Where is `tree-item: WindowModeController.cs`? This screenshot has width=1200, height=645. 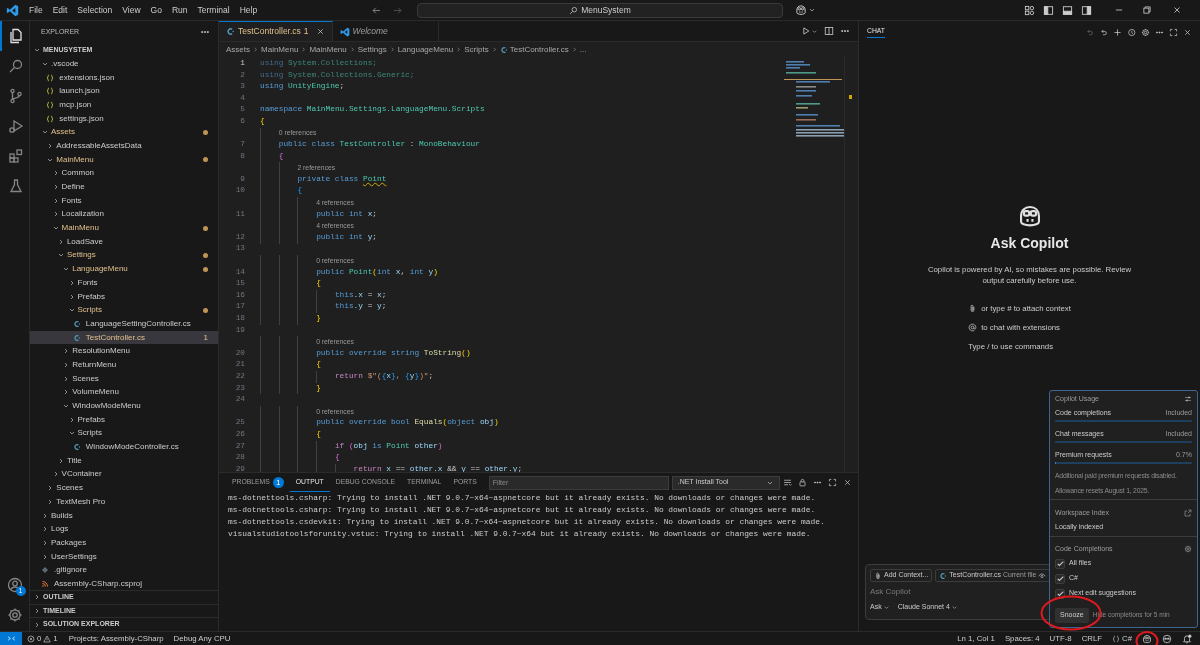
tree-item: WindowModeController.cs is located at coordinates (124, 447).